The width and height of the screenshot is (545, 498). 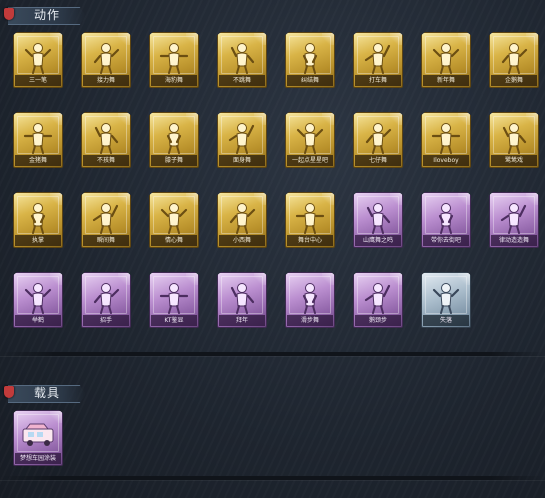 I want to click on card-frame: 瞬间舞, so click(x=106, y=220).